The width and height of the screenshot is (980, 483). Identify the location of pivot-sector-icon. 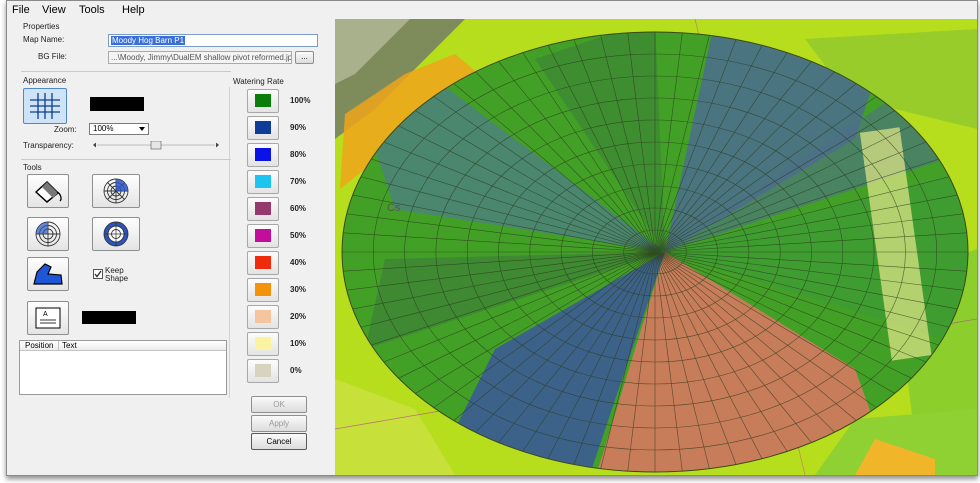
(116, 191).